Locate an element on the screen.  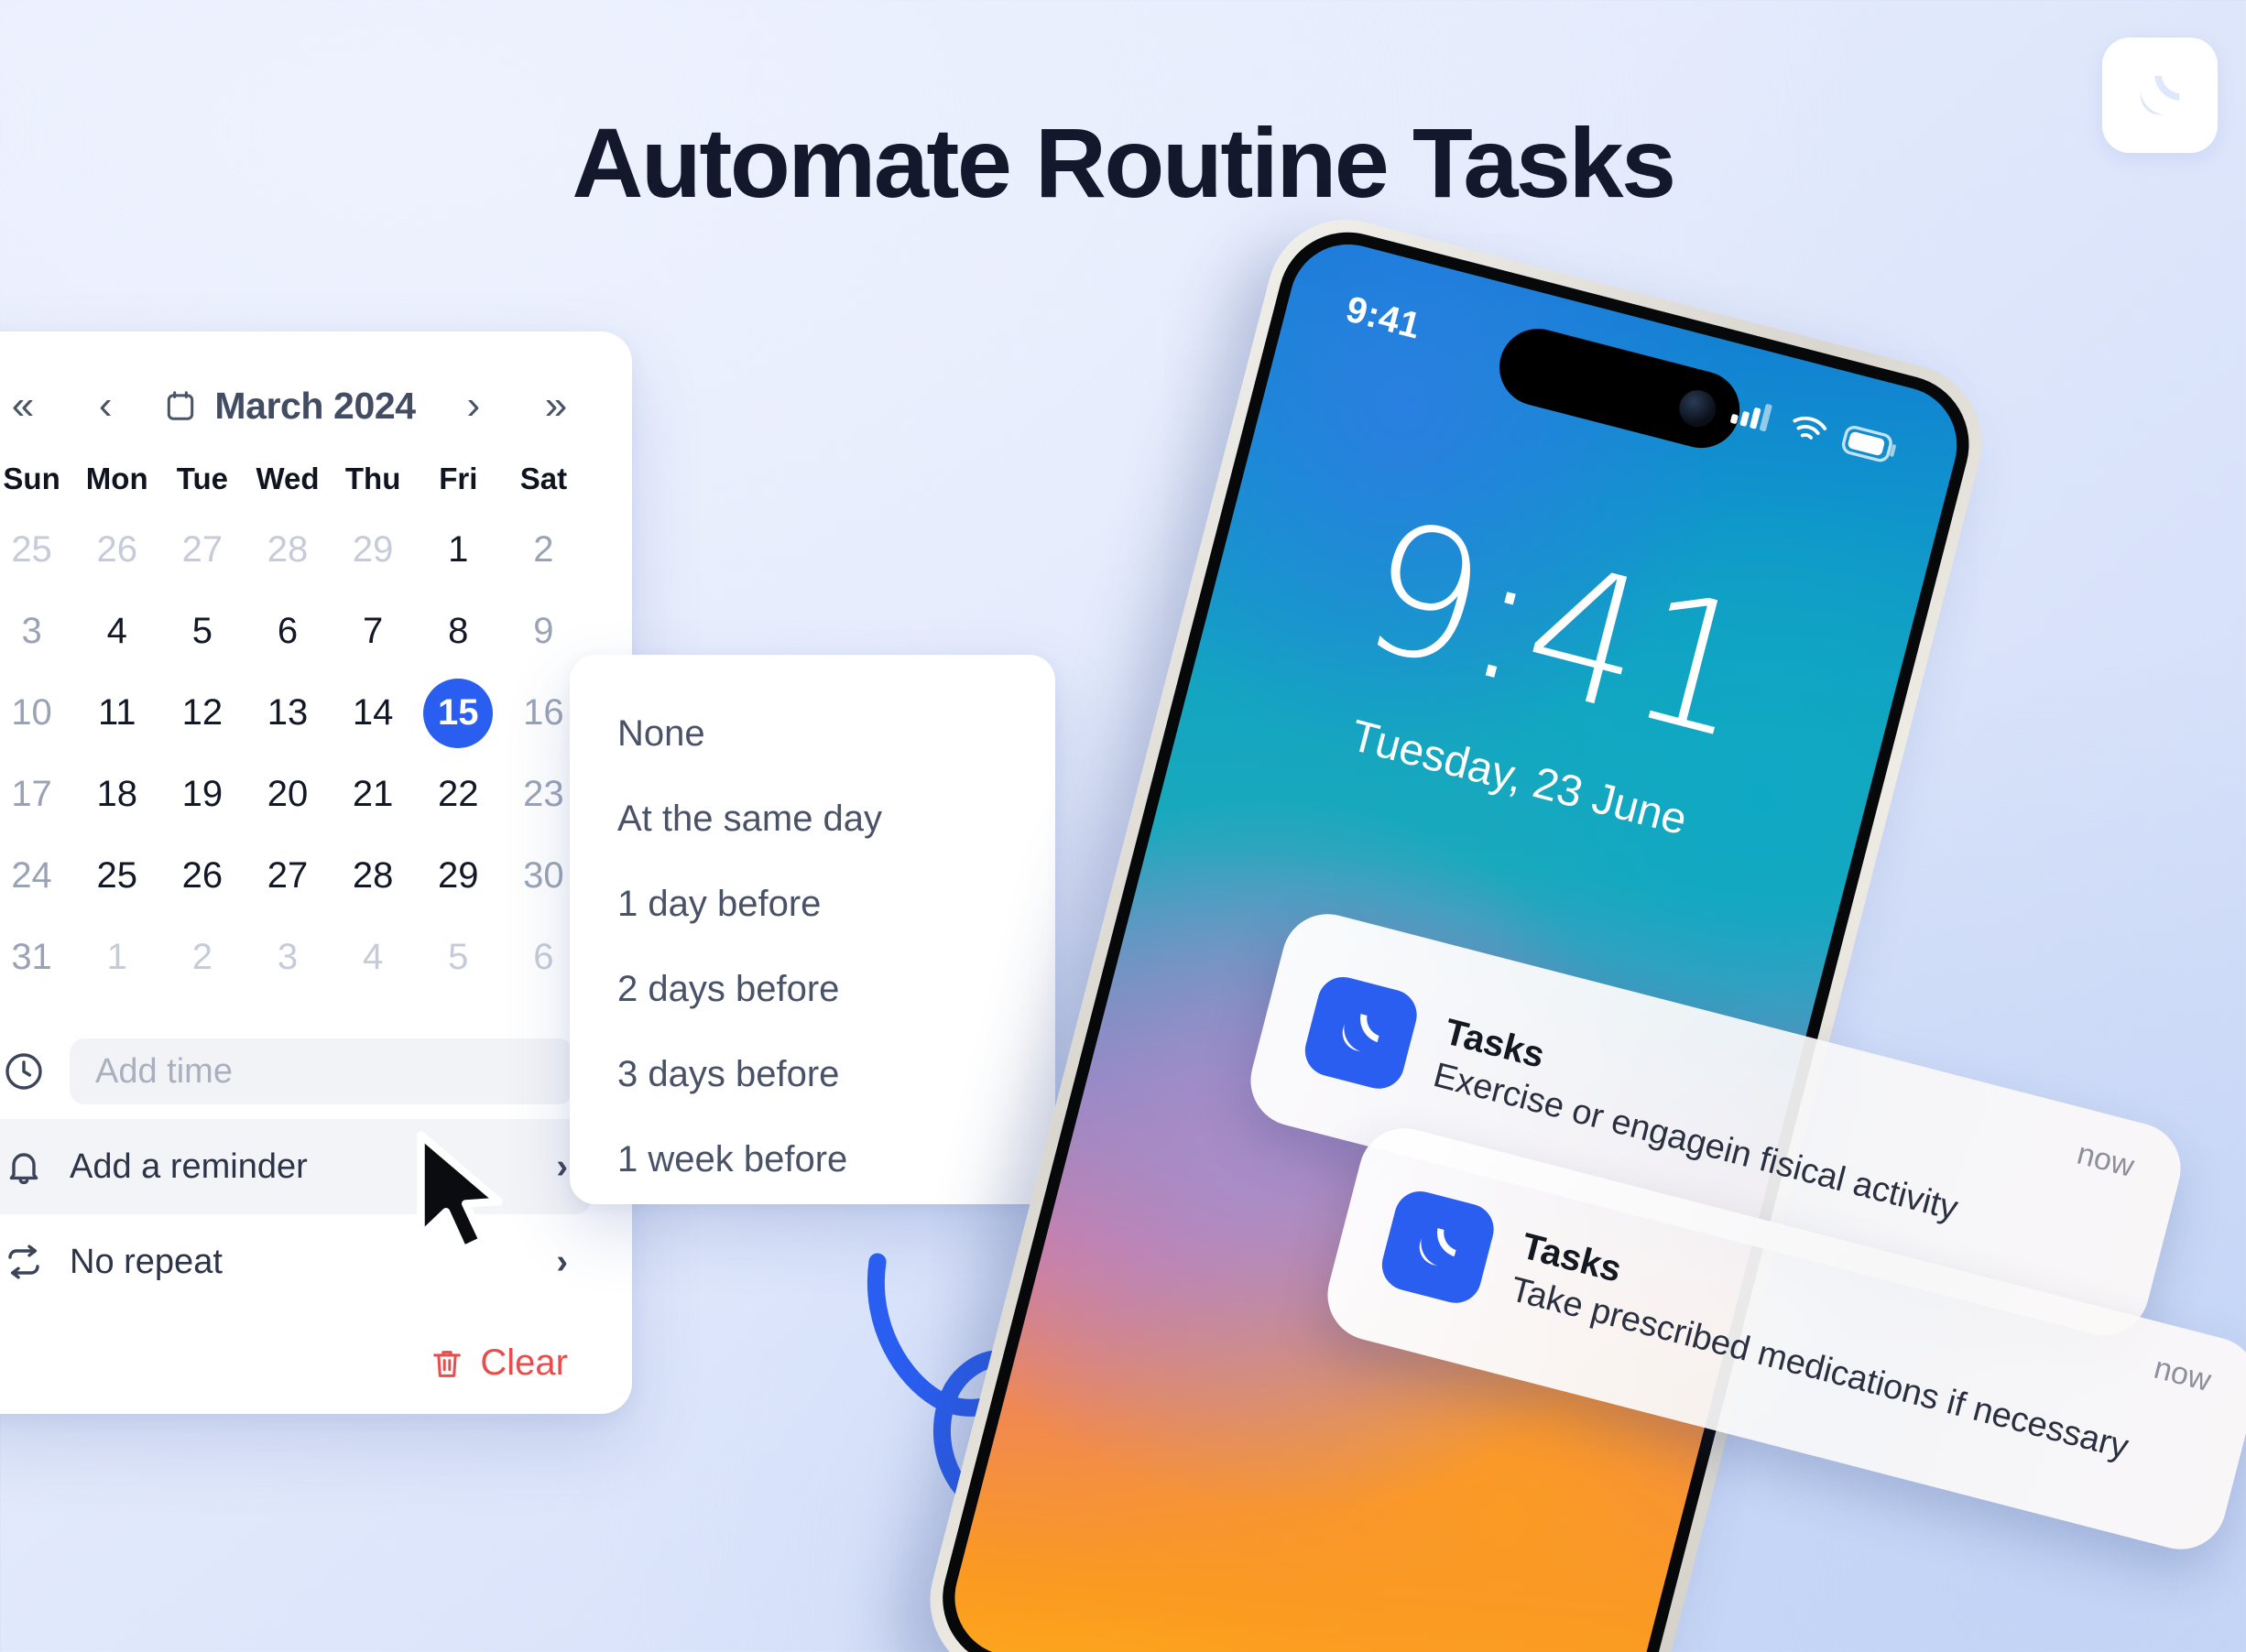
calendar-header: « ‹ March 2024 › » is located at coordinates (296, 406).